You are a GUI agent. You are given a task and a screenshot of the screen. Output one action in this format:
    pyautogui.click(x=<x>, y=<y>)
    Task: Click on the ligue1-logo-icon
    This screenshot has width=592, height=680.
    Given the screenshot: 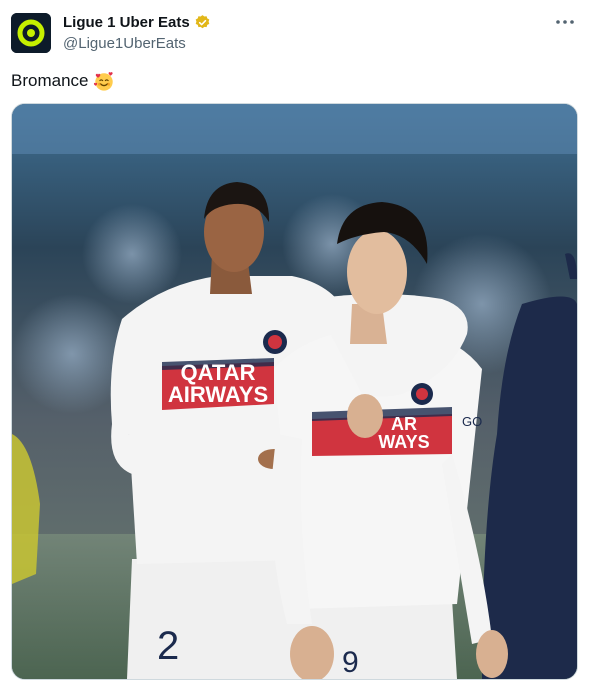 What is the action you would take?
    pyautogui.click(x=31, y=33)
    